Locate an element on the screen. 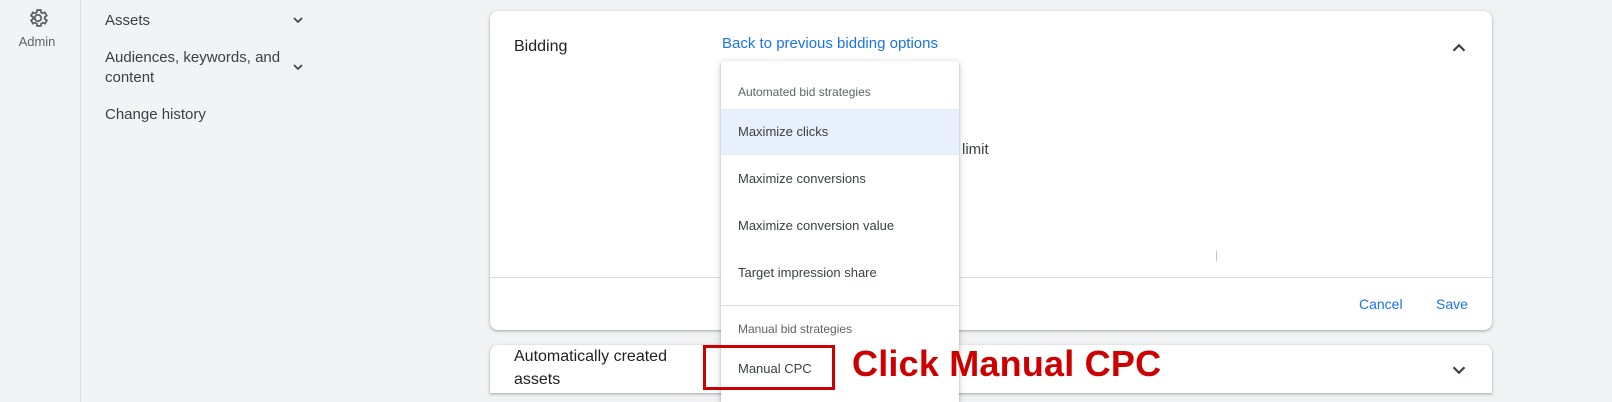  left-rail: Admin is located at coordinates (40, 201).